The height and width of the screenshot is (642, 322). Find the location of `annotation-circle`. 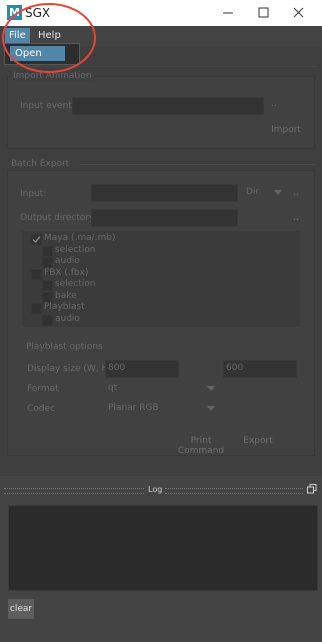

annotation-circle is located at coordinates (49, 38).